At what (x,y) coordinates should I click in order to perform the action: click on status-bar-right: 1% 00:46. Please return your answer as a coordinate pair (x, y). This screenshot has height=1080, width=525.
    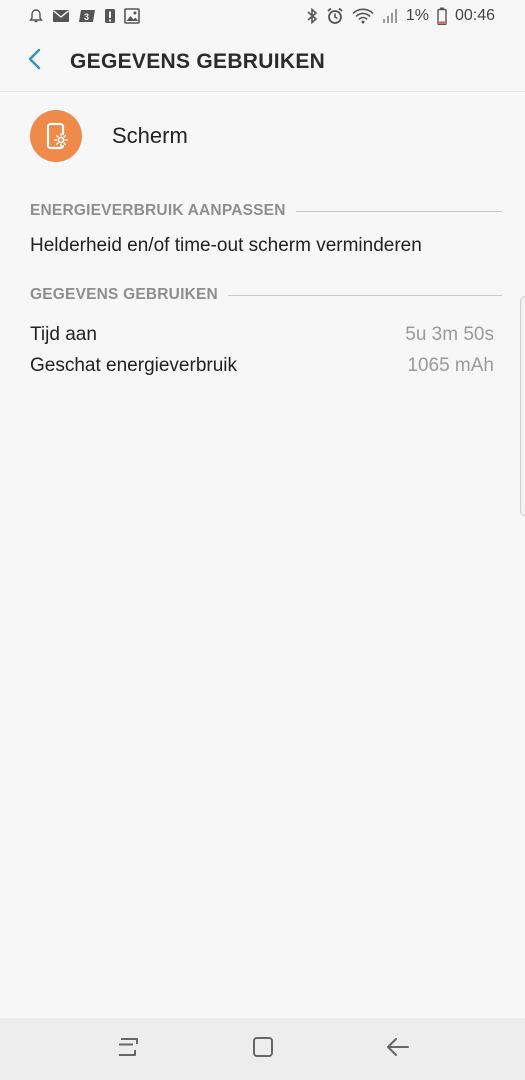
    Looking at the image, I should click on (400, 16).